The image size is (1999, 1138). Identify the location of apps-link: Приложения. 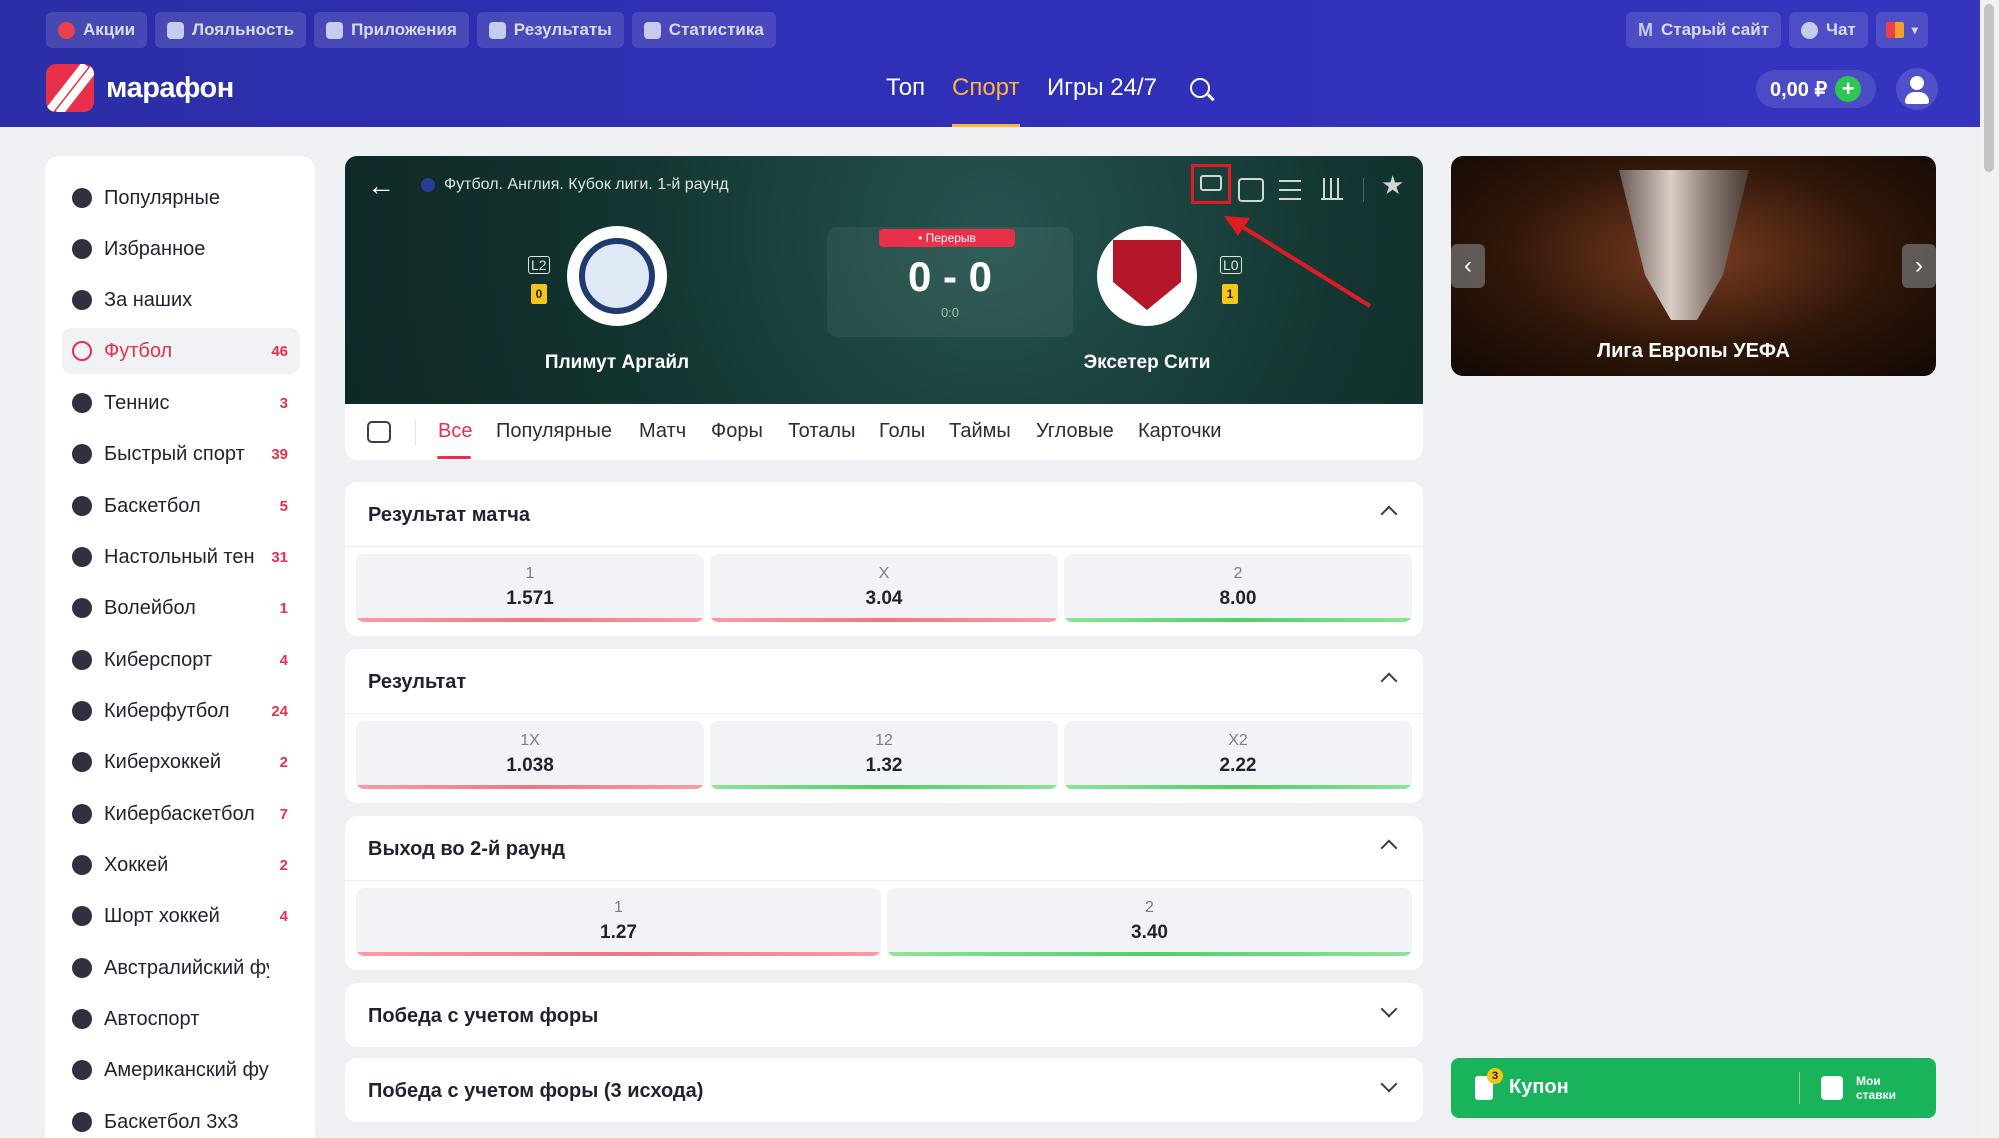
(391, 30).